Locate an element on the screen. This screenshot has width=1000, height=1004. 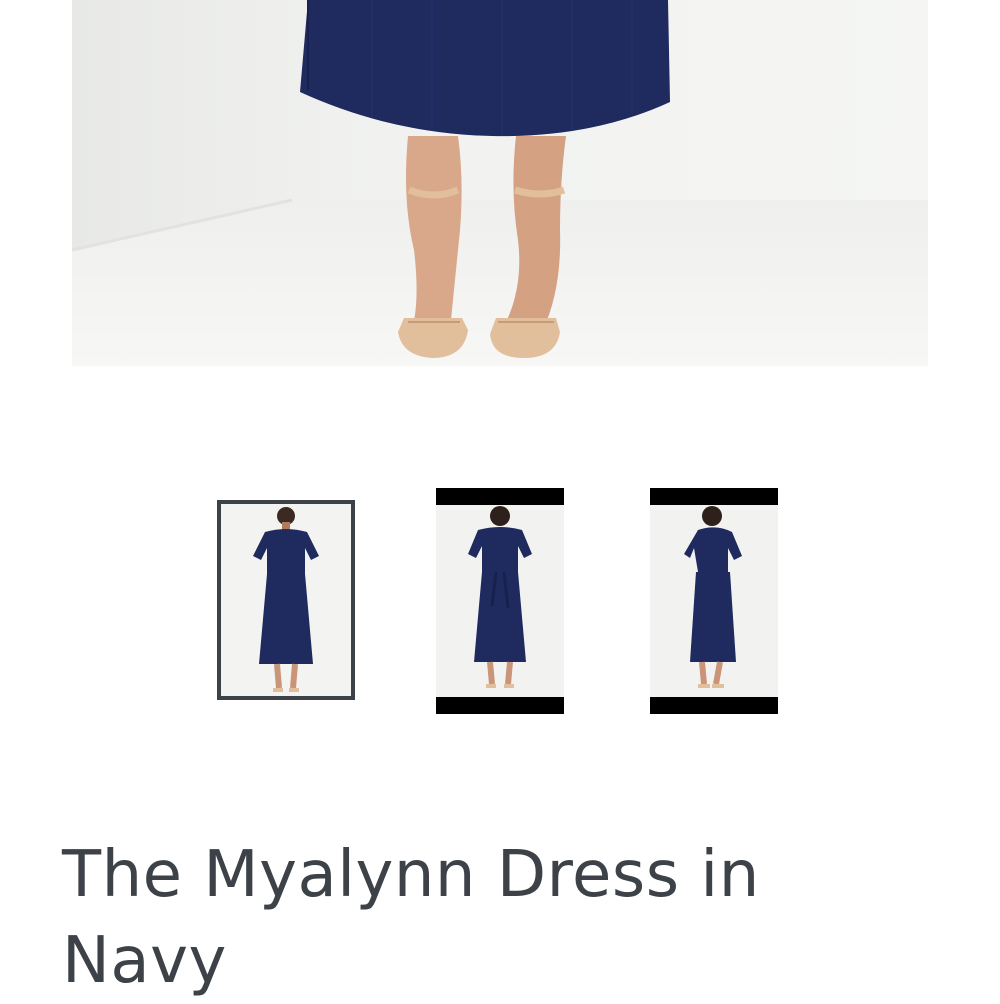
thumbnail-front-view is located at coordinates (286, 600).